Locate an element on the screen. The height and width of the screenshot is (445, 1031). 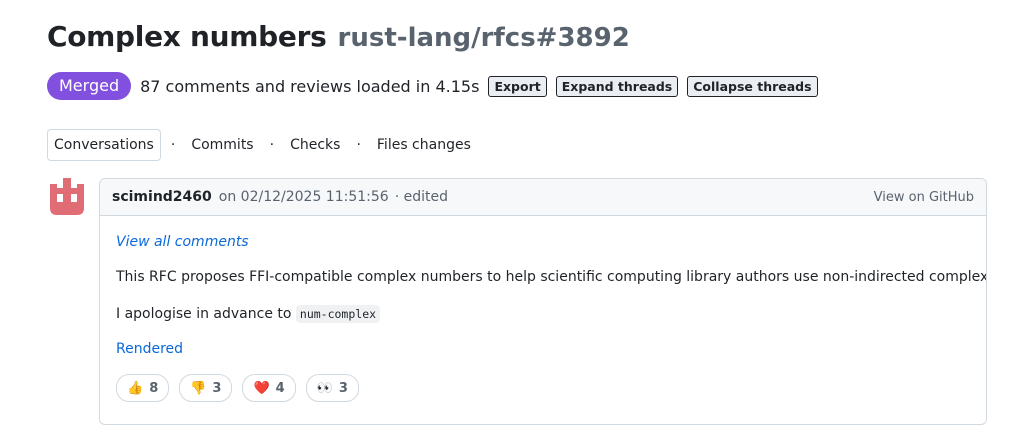
reaction-count: 8 is located at coordinates (154, 388).